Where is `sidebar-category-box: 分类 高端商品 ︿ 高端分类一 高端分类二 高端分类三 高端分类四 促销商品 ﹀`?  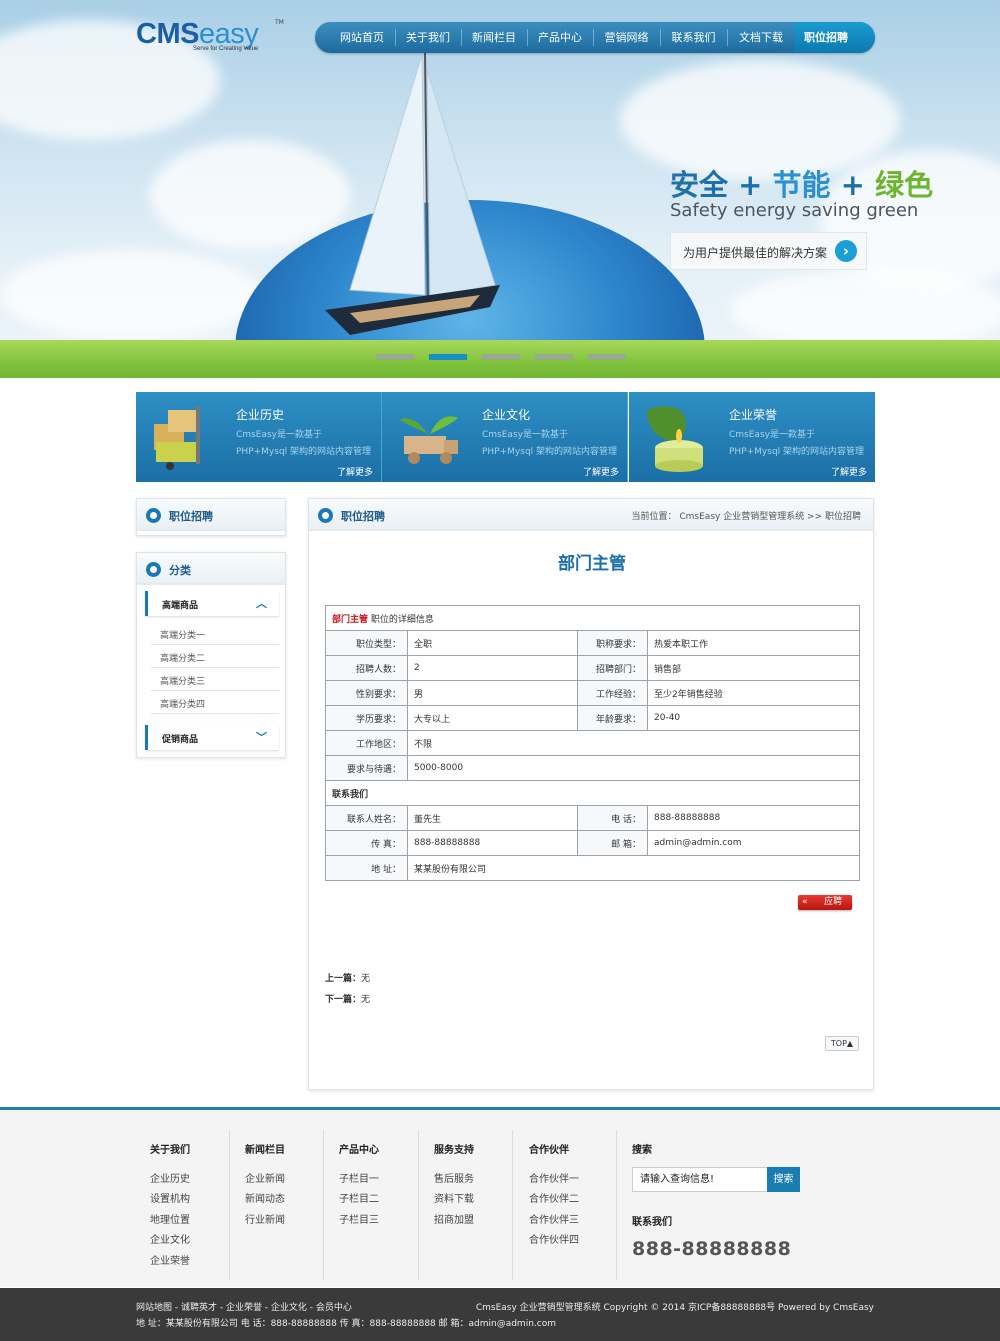 sidebar-category-box: 分类 高端商品 ︿ 高端分类一 高端分类二 高端分类三 高端分类四 促销商品 ﹀ is located at coordinates (211, 655).